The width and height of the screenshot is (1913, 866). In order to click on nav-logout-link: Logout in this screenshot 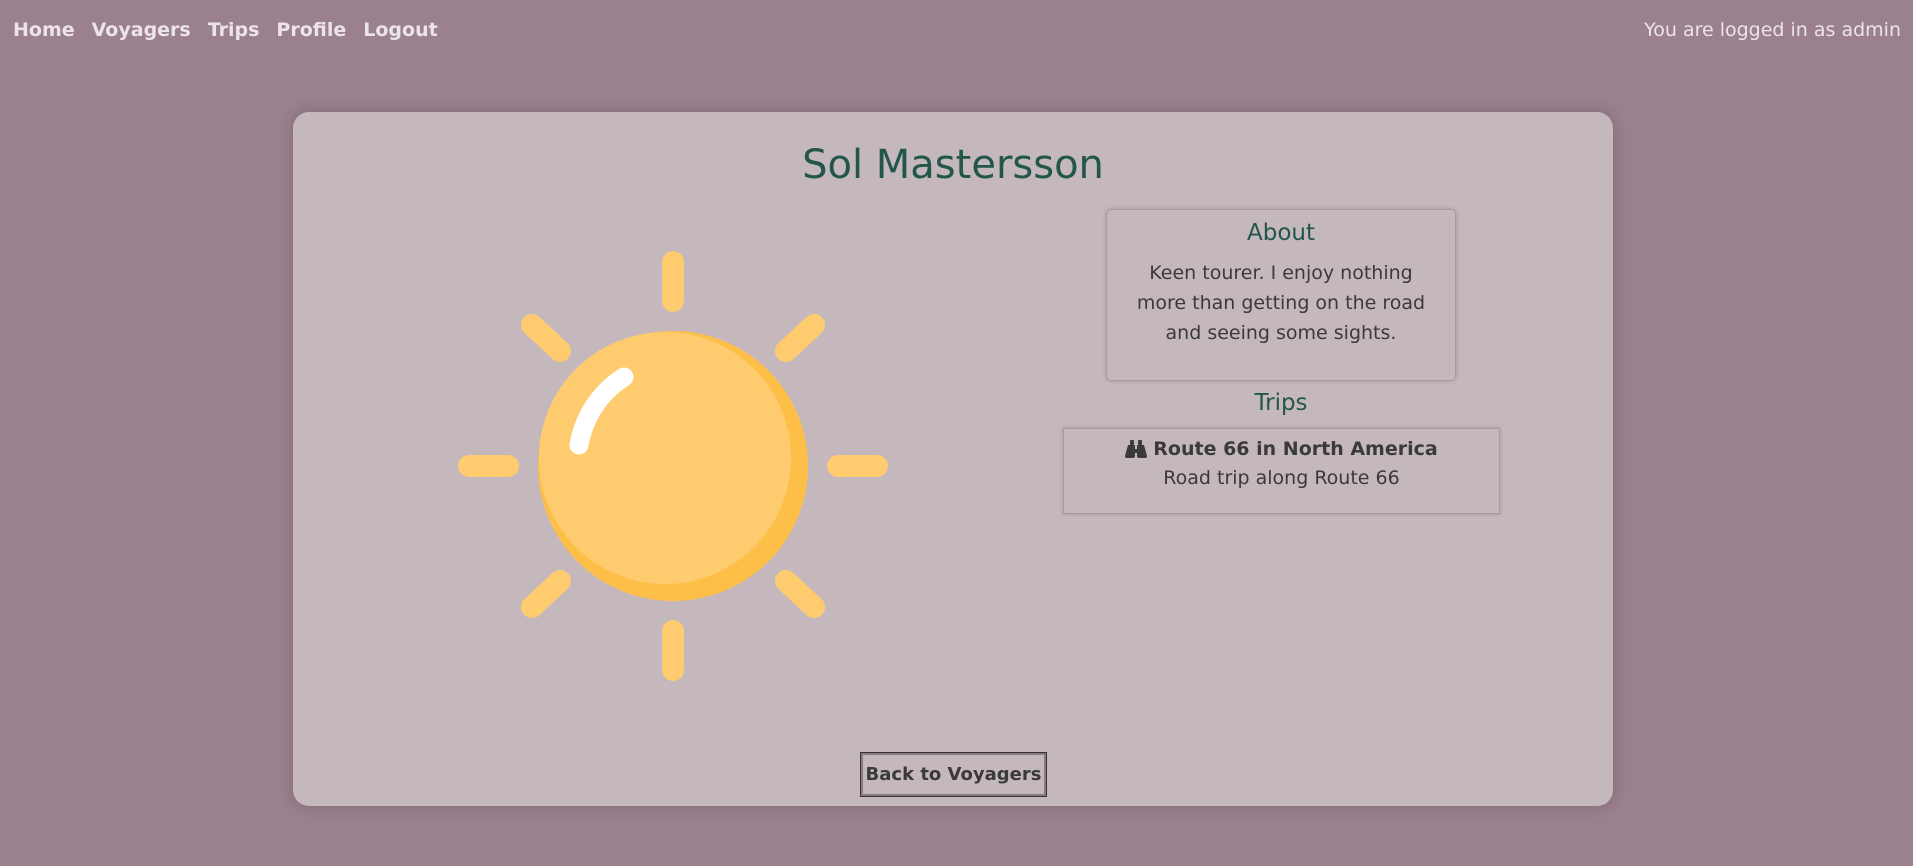, I will do `click(400, 30)`.